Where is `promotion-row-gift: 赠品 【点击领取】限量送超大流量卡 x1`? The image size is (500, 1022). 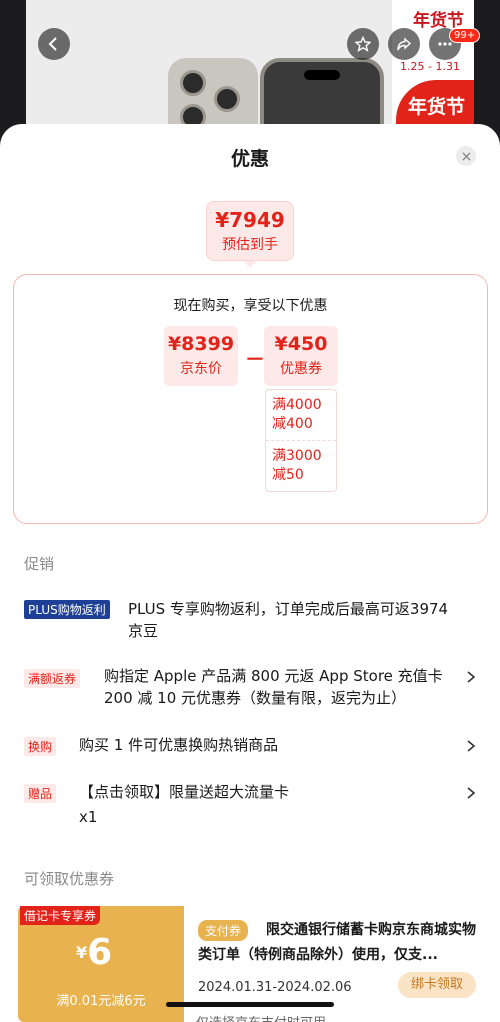 promotion-row-gift: 赠品 【点击领取】限量送超大流量卡 x1 is located at coordinates (254, 805).